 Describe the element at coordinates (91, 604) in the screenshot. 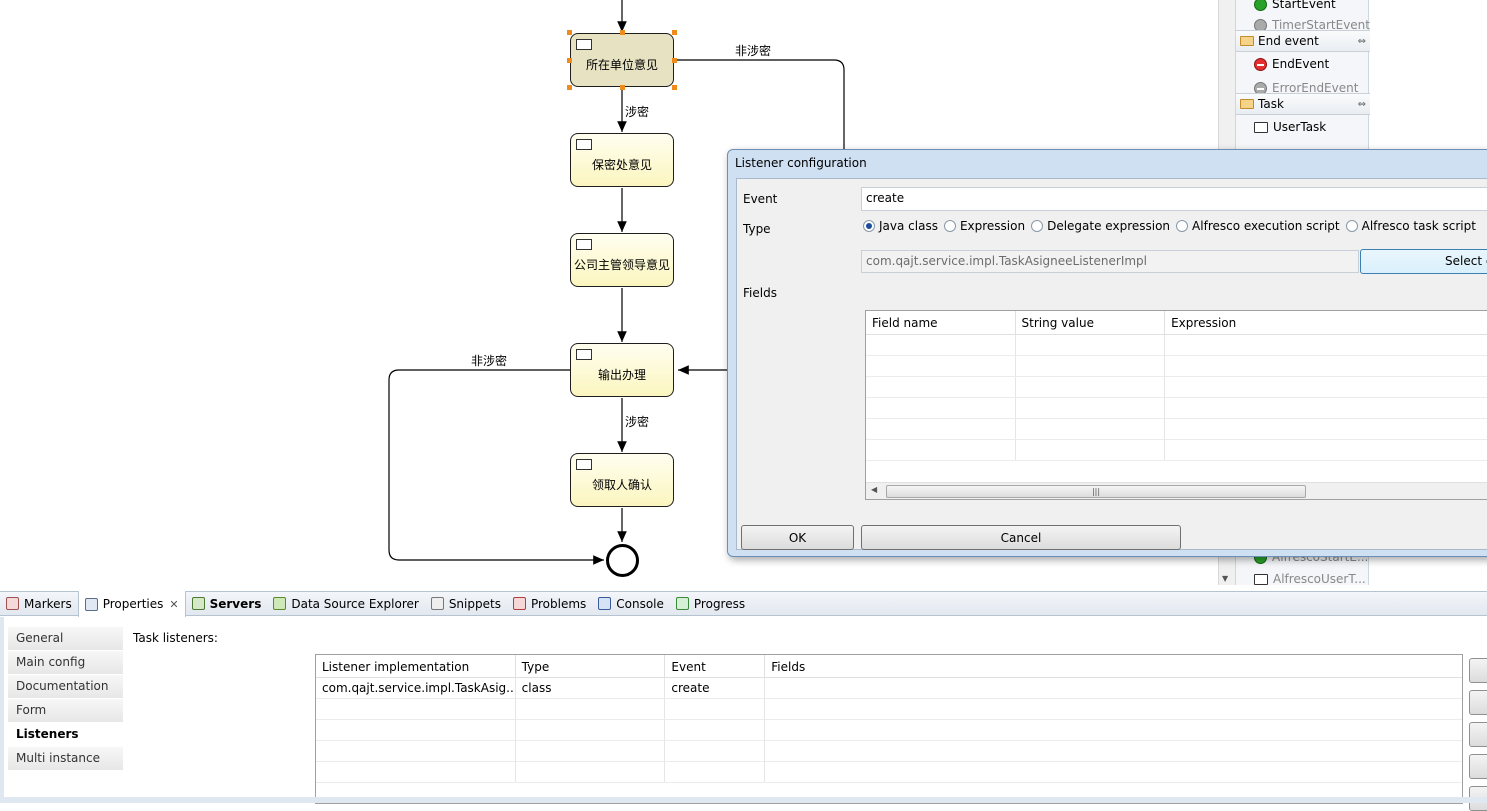

I see `properties-icon` at that location.